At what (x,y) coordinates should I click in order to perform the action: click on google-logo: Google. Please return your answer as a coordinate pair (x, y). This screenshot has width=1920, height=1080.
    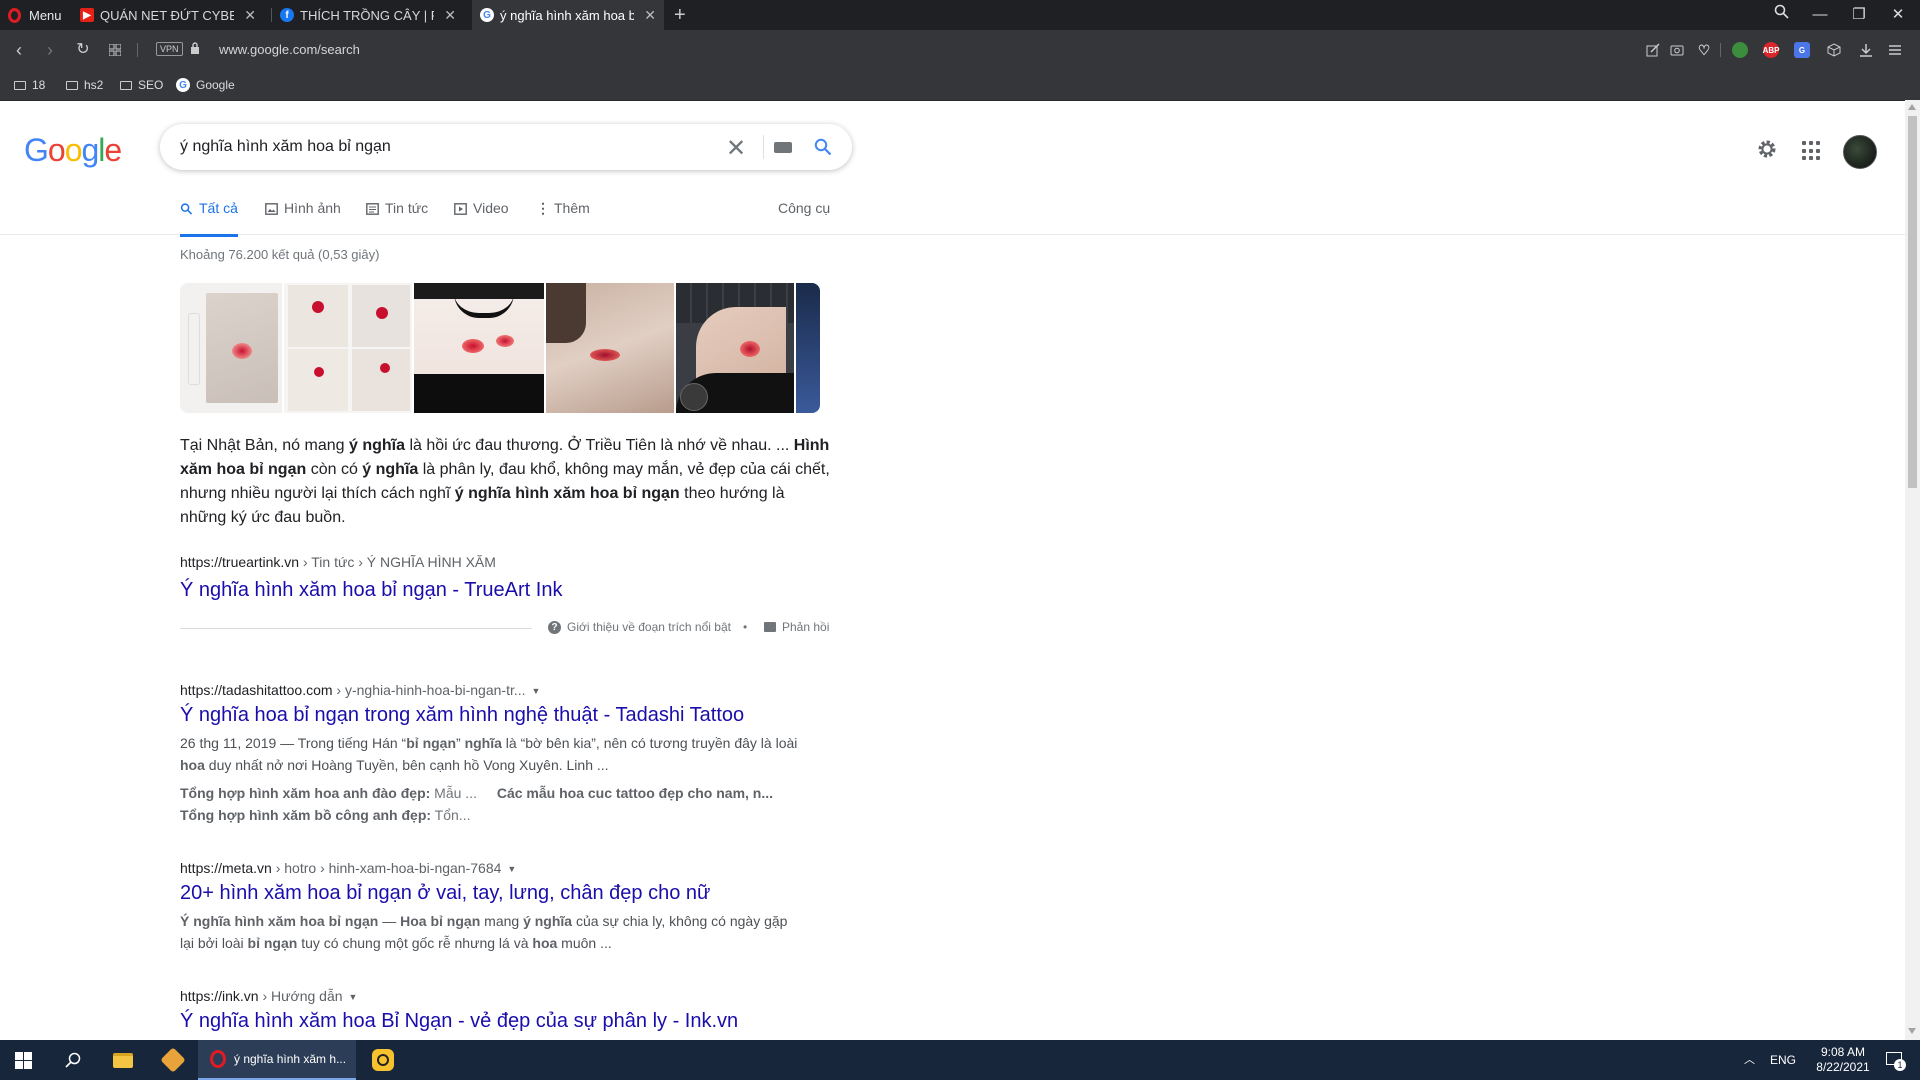
    Looking at the image, I should click on (73, 150).